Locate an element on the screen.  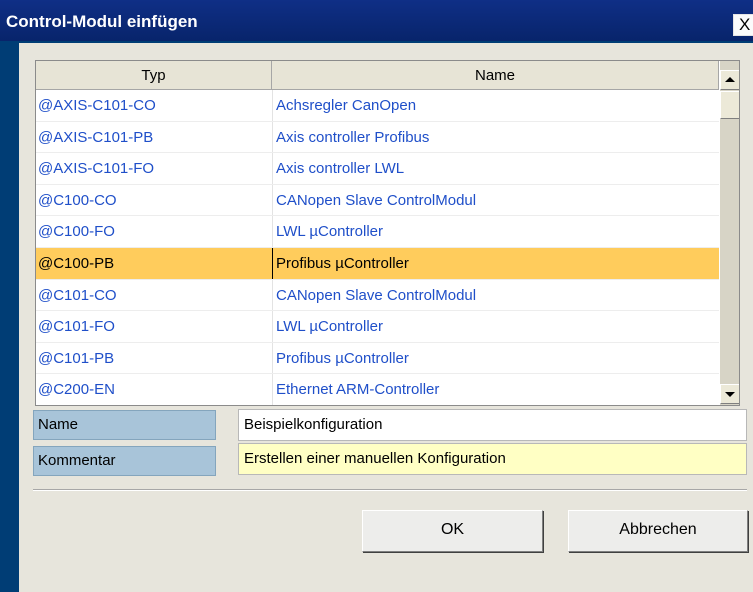
arrow-down-icon is located at coordinates (730, 394).